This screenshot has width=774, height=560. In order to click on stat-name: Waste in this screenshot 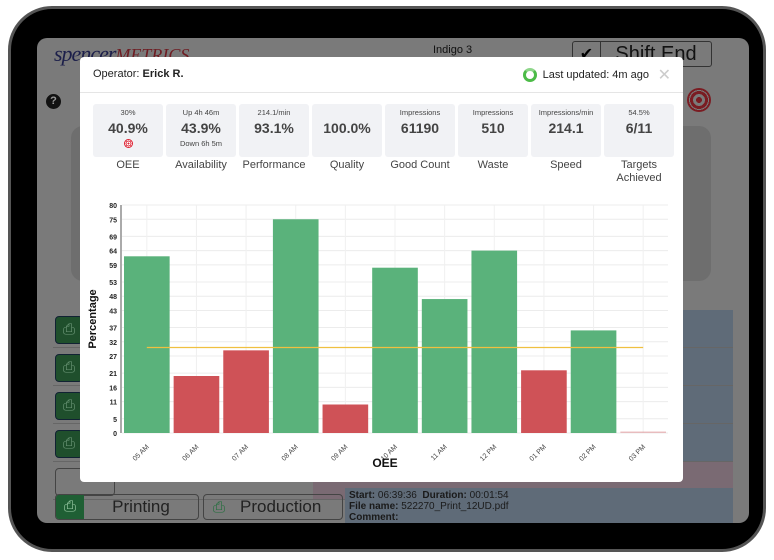, I will do `click(493, 165)`.